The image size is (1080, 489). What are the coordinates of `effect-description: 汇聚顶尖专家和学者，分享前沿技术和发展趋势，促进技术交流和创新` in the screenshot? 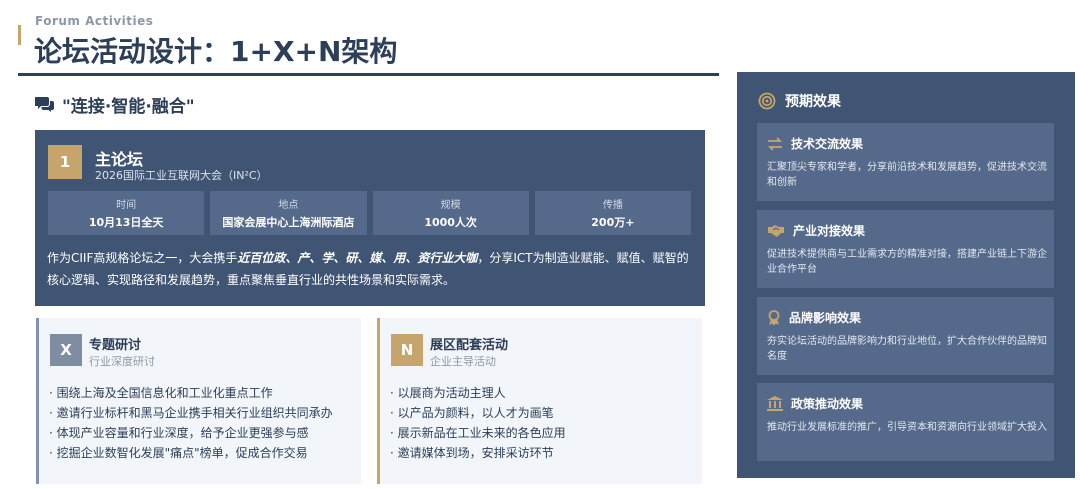 It's located at (907, 175).